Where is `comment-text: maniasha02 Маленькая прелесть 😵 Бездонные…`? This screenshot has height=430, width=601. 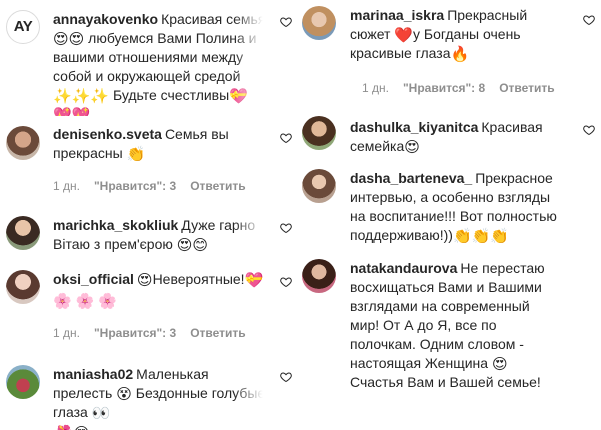 comment-text: maniasha02 Маленькая прелесть 😵 Бездонные… is located at coordinates (160, 397).